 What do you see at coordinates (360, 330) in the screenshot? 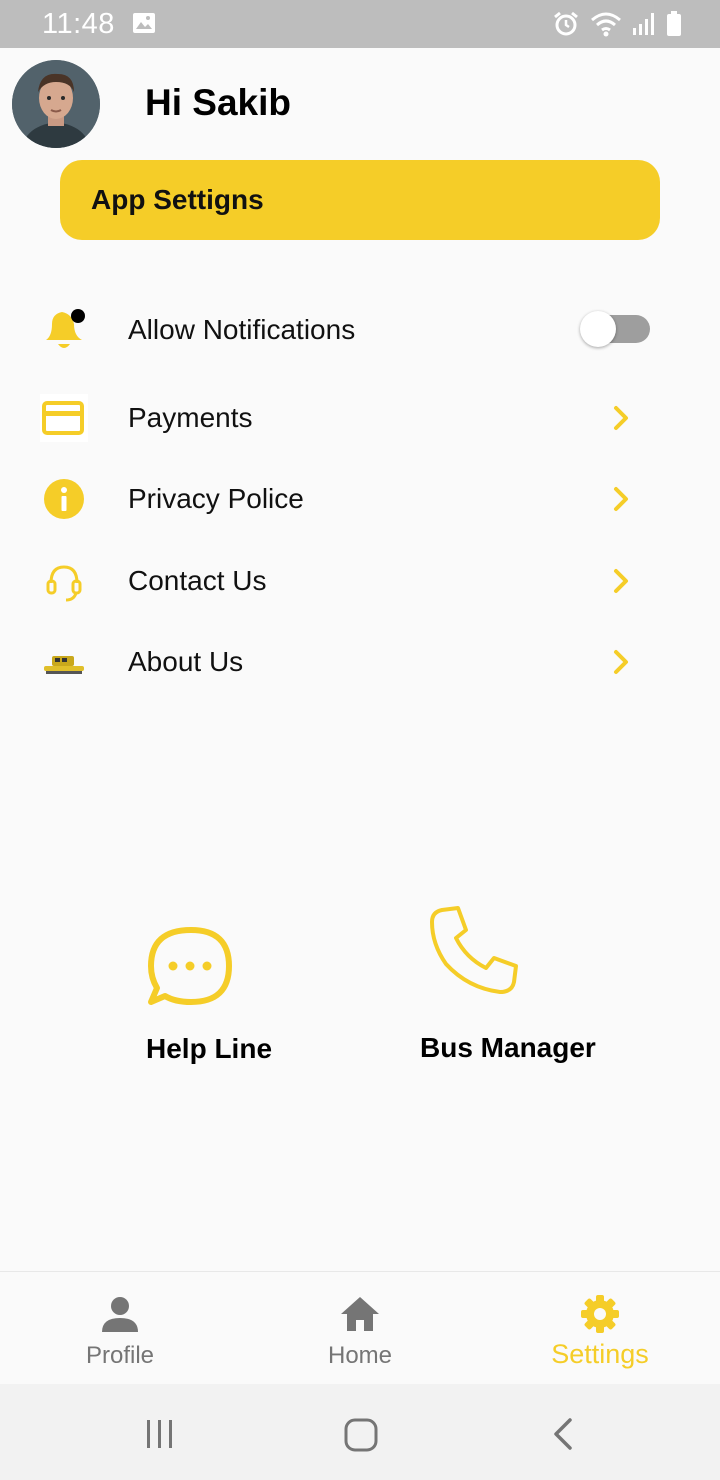
I see `menu-item-notifications: Allow Notifications` at bounding box center [360, 330].